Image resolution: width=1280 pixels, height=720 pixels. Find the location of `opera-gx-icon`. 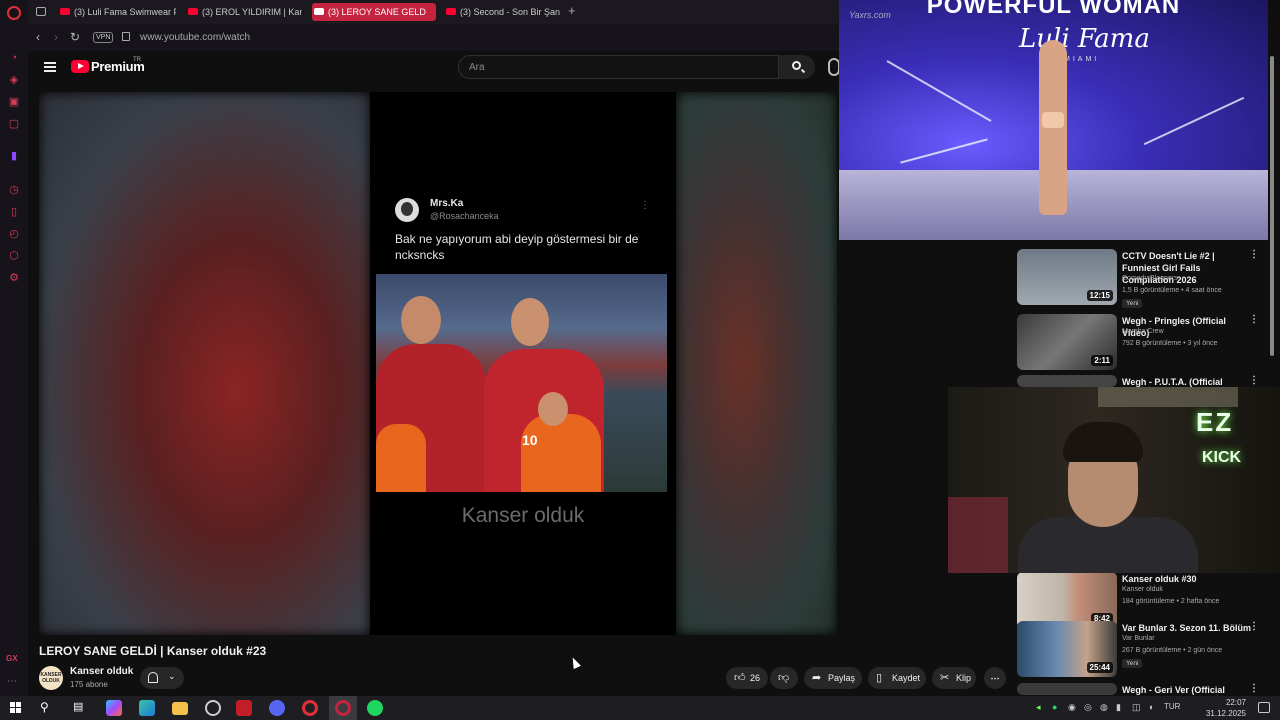

opera-gx-icon is located at coordinates (343, 708).